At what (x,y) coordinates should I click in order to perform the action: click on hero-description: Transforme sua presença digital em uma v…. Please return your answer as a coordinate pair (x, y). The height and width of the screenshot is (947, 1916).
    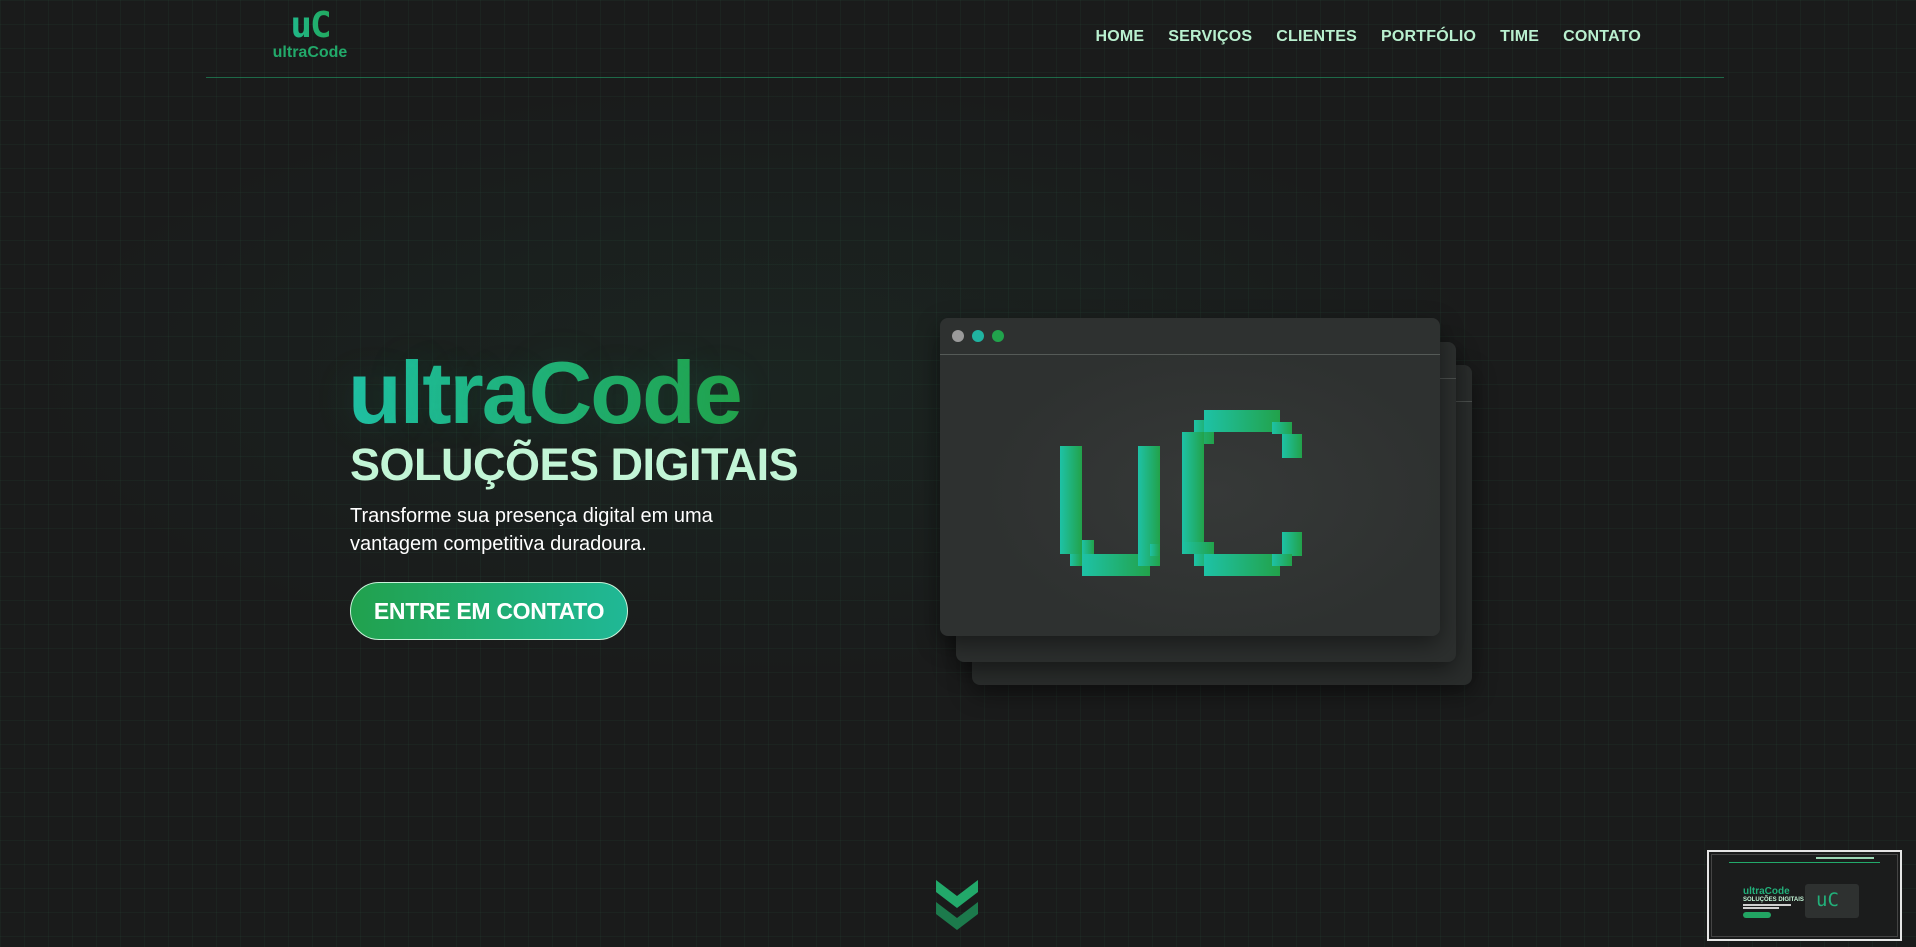
    Looking at the image, I should click on (531, 530).